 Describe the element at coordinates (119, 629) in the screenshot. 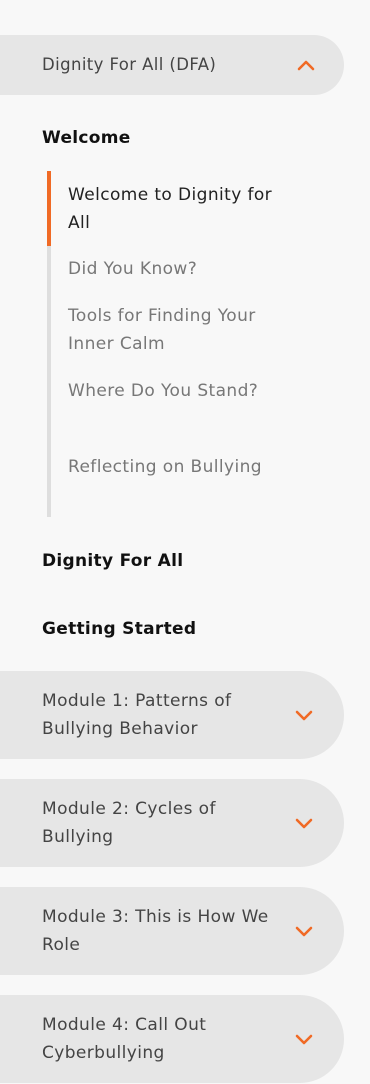

I see `section-heading-getting-started: Getting Started` at that location.